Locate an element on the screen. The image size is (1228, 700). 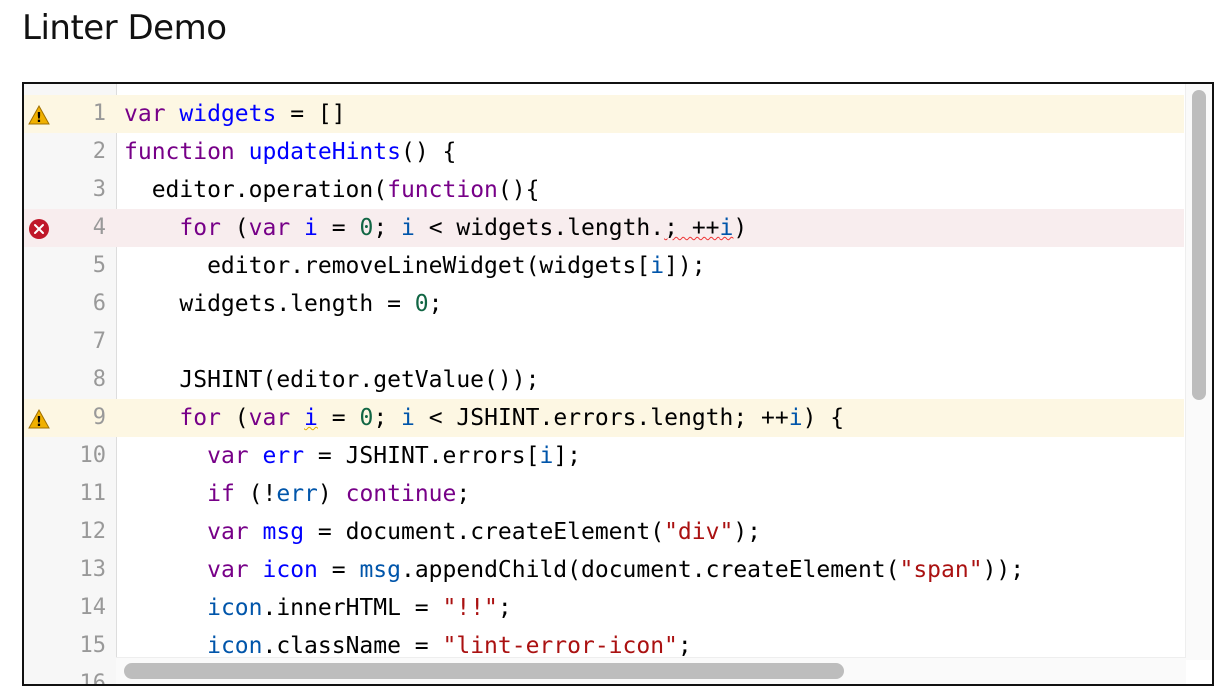
line-code: var msg = document.createElement("div"); is located at coordinates (442, 532).